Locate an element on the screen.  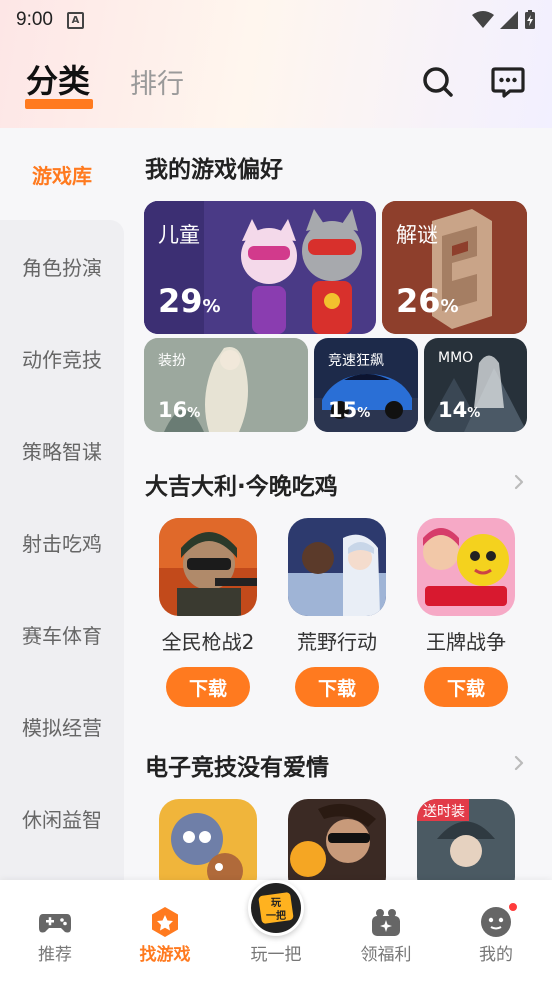
preferences-title: 我的游戏偏好 is located at coordinates (214, 170).